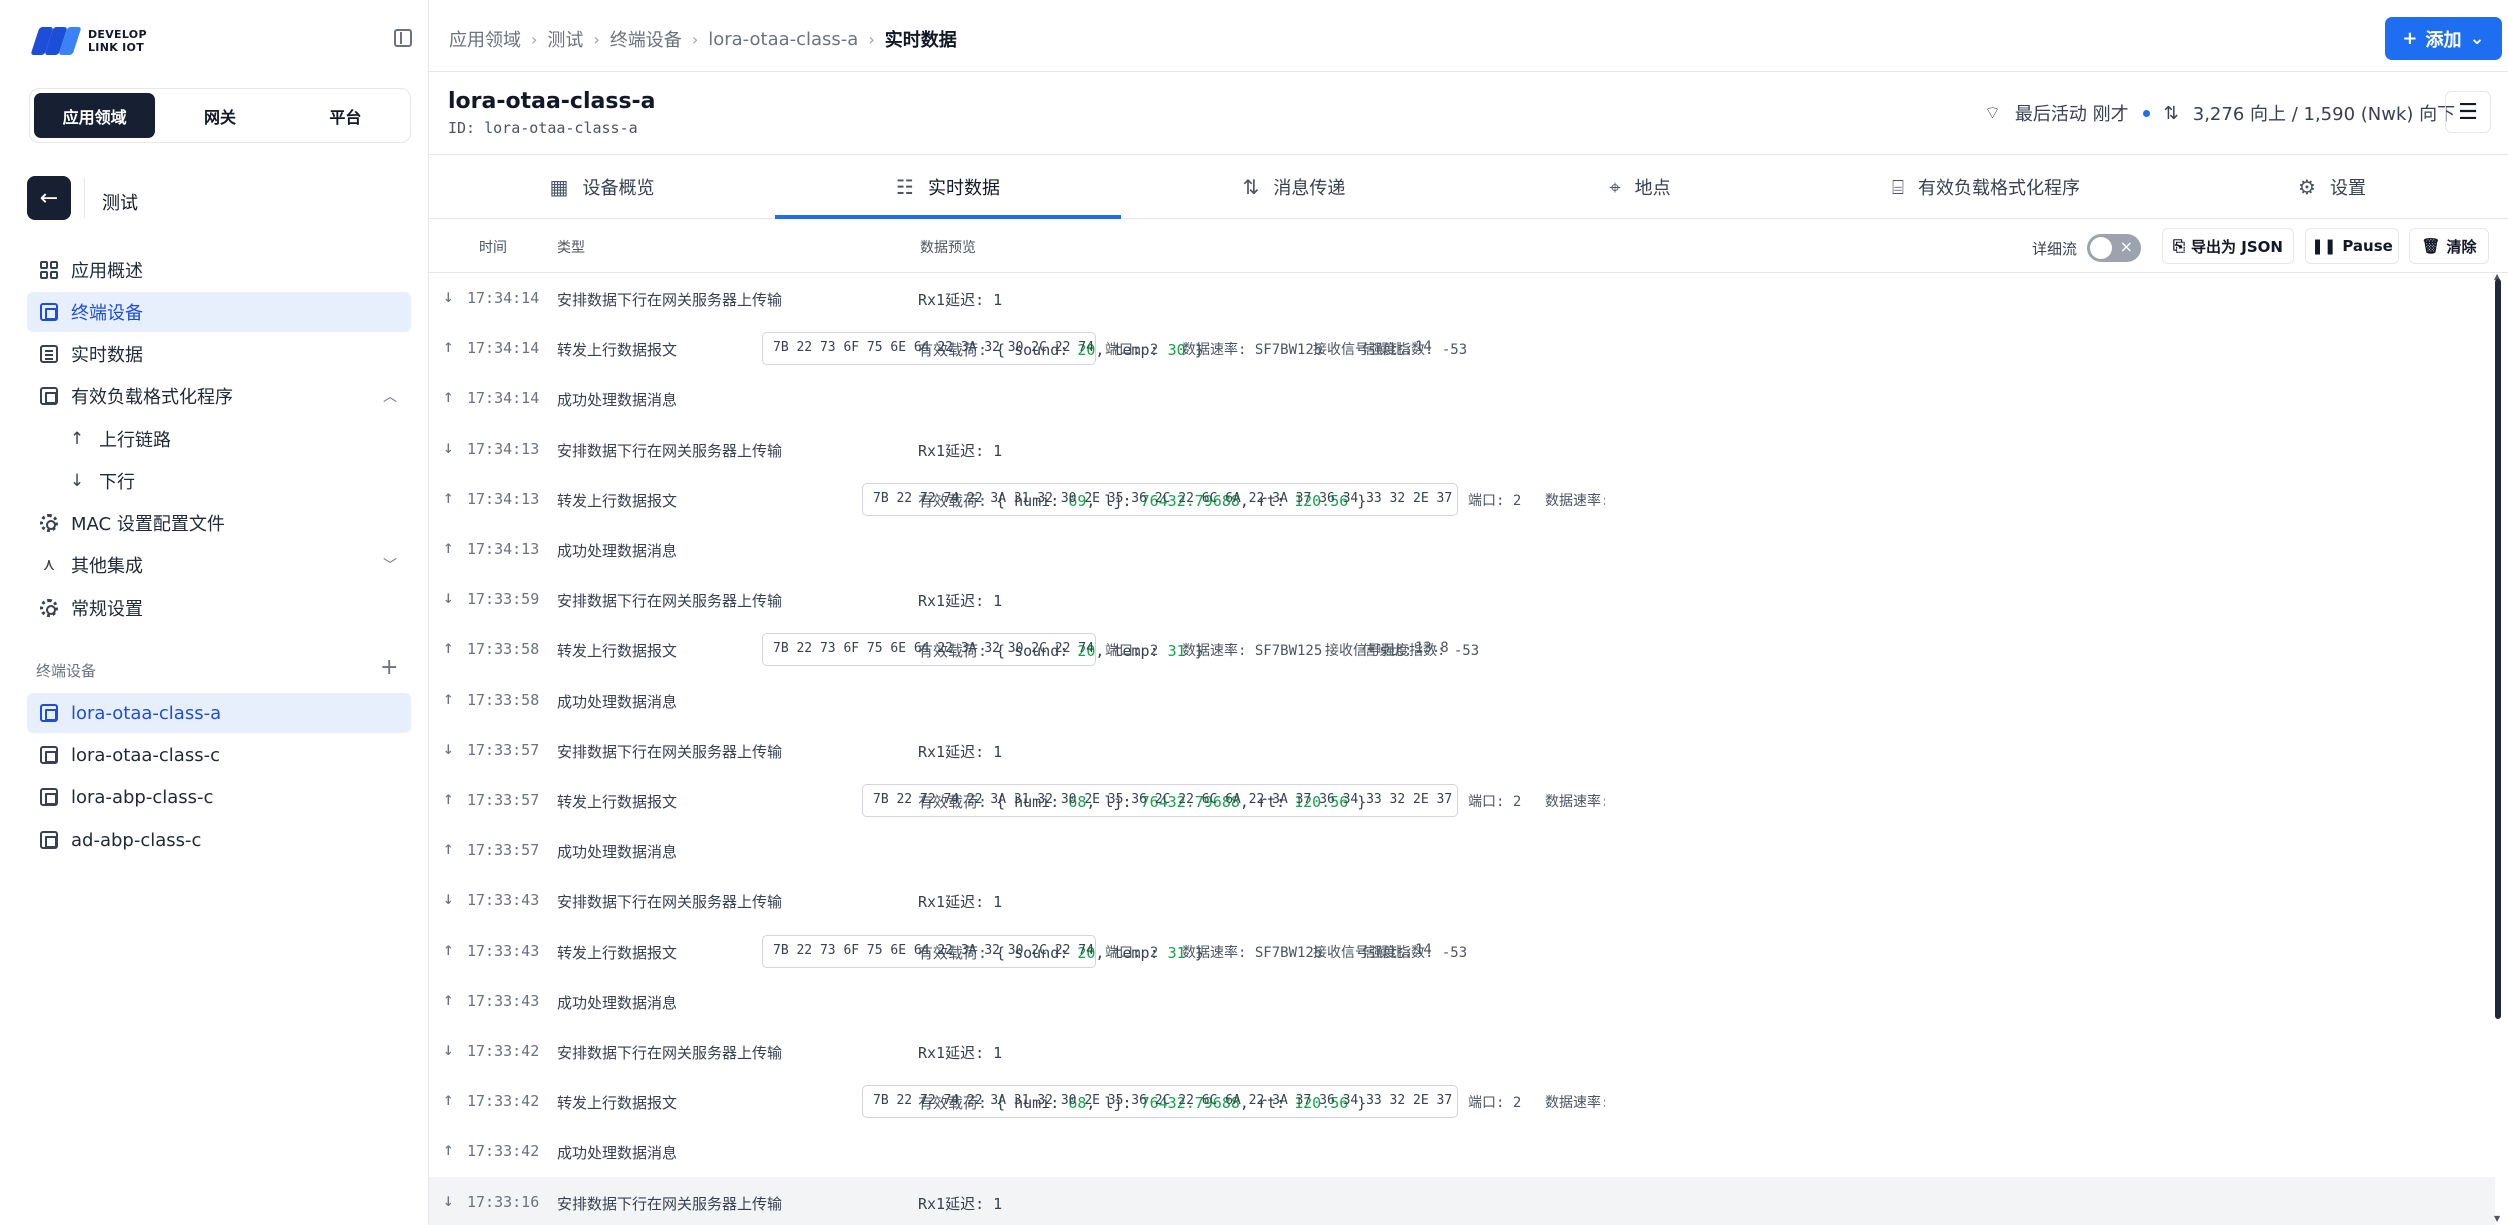 The image size is (2508, 1225). I want to click on event-row: ↓ 17:33:59 安排数据下行在网关服务器上传输 Rx1延迟: 1, so click(1462, 599).